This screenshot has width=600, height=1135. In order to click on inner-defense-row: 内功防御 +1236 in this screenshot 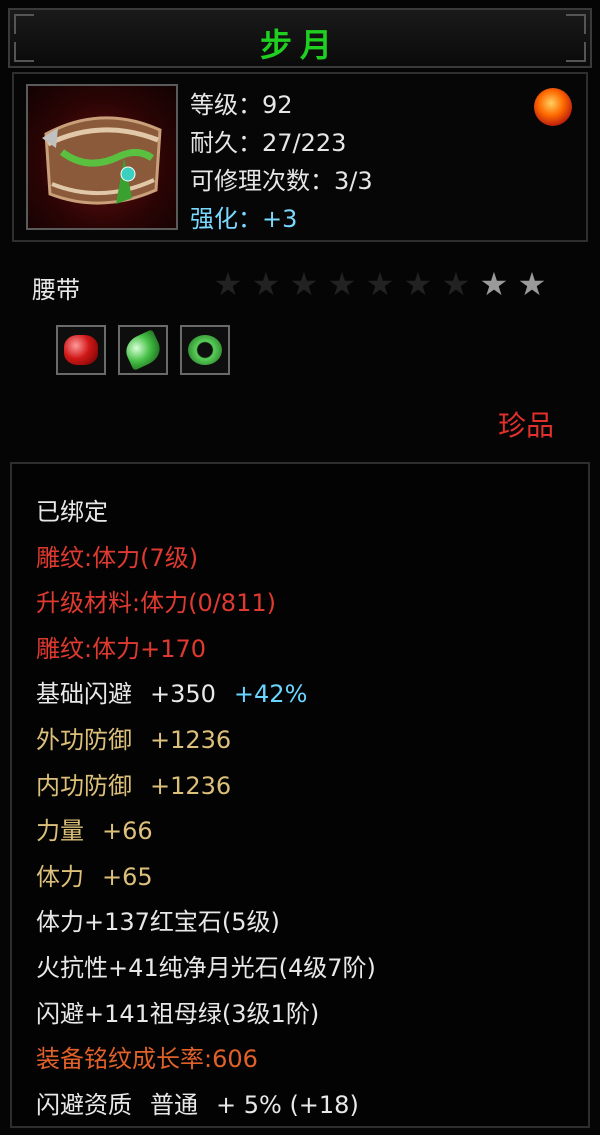, I will do `click(206, 787)`.